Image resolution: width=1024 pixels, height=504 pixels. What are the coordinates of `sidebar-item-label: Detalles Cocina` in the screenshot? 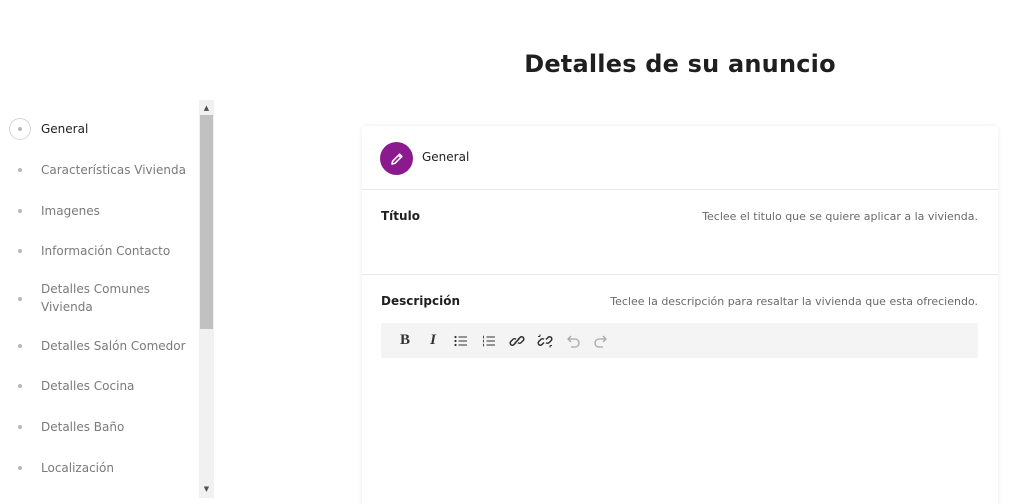 It's located at (88, 386).